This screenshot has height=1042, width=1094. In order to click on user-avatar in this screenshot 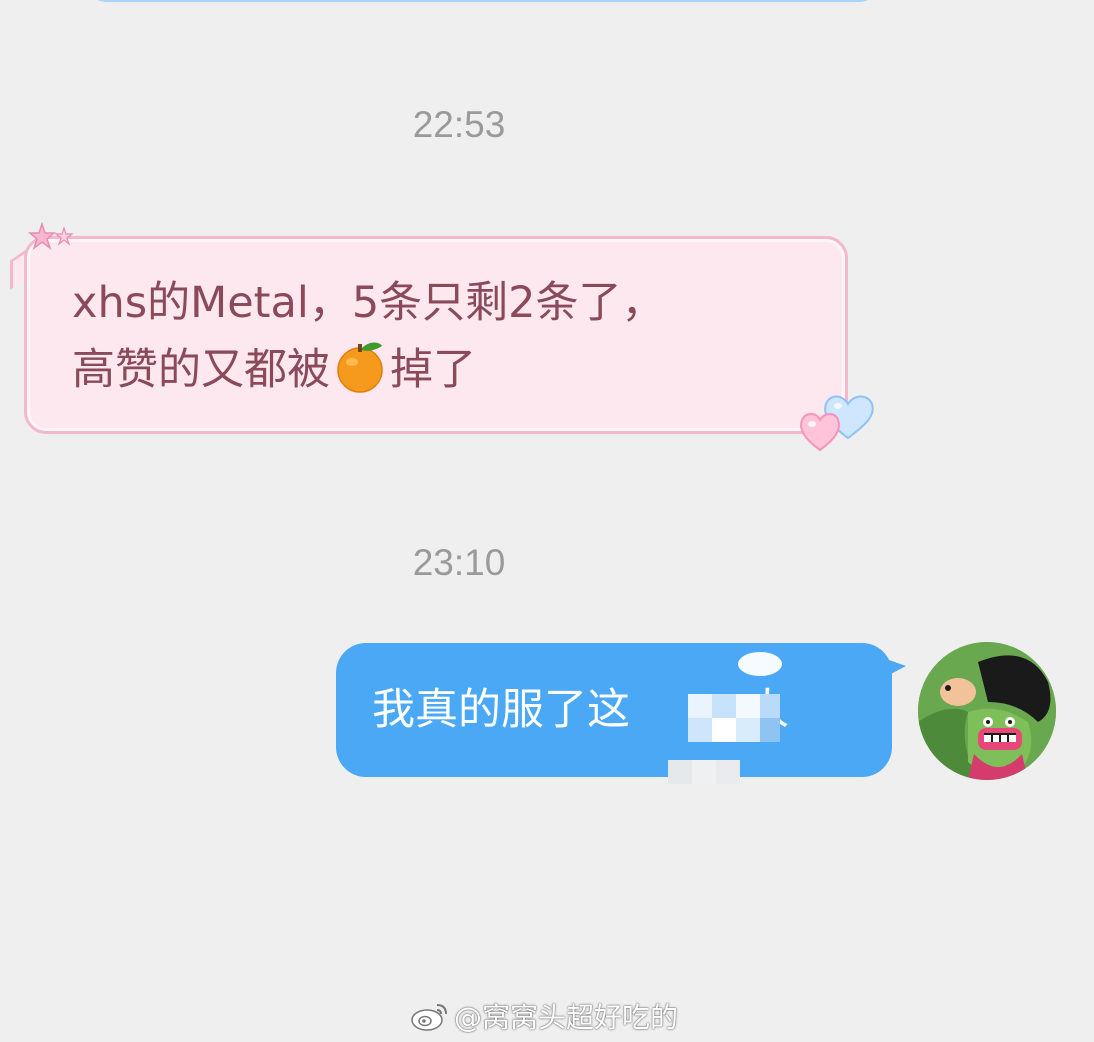, I will do `click(987, 711)`.